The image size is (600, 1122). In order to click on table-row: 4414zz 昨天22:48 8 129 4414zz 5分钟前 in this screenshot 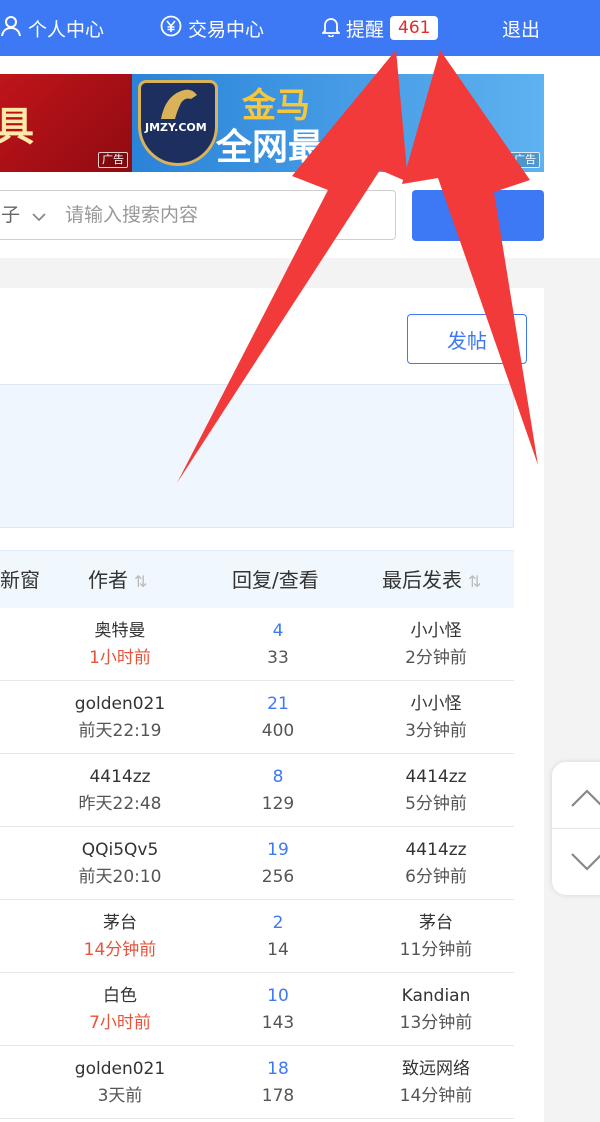, I will do `click(257, 790)`.